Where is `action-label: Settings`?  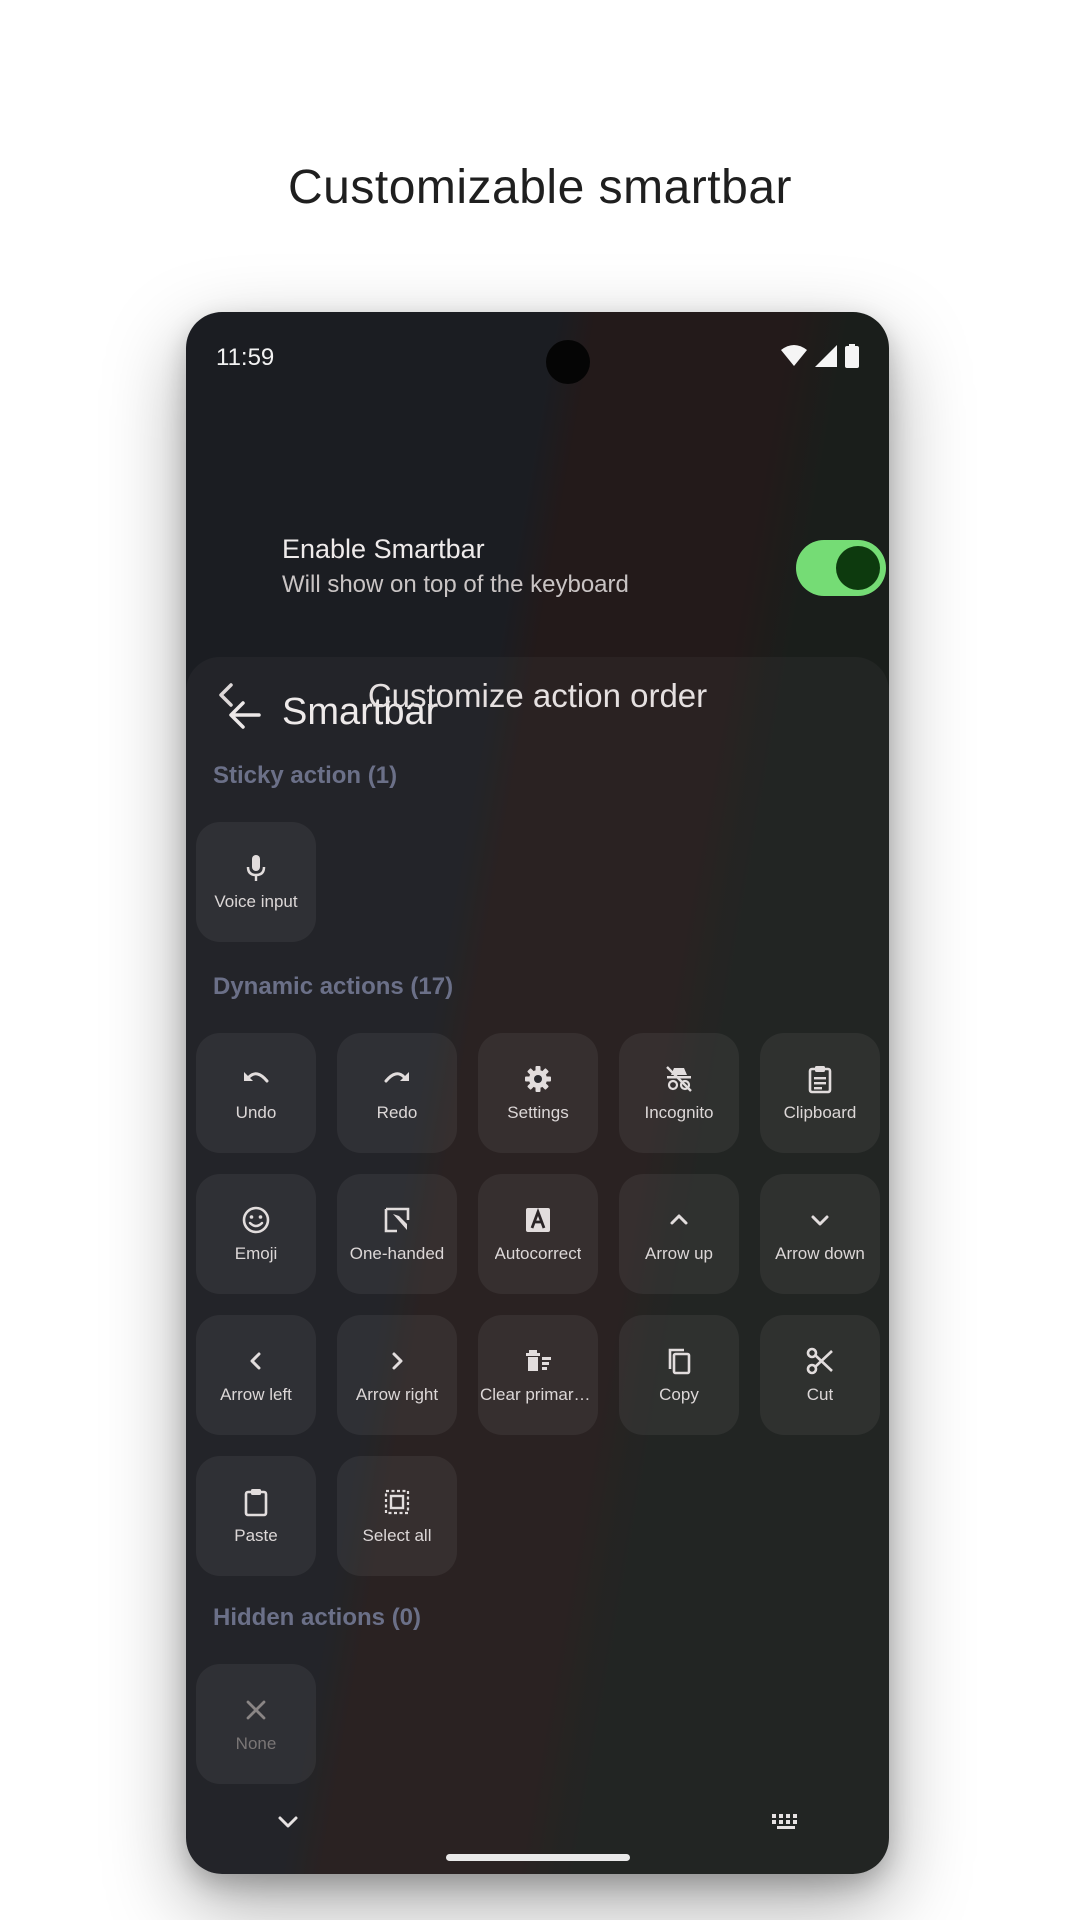
action-label: Settings is located at coordinates (538, 1112).